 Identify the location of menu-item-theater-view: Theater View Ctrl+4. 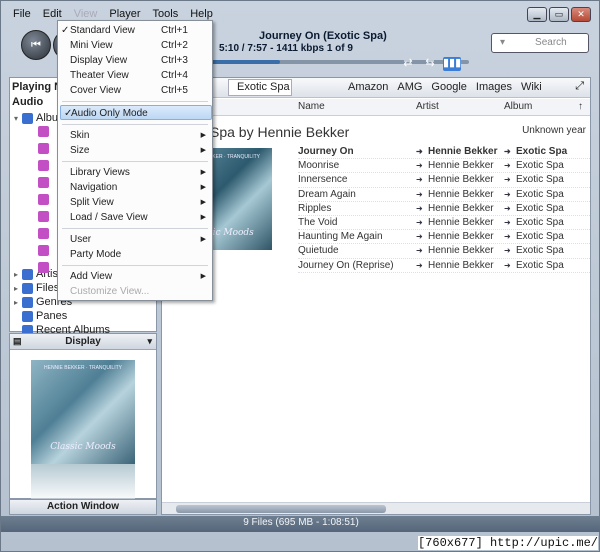
(135, 75).